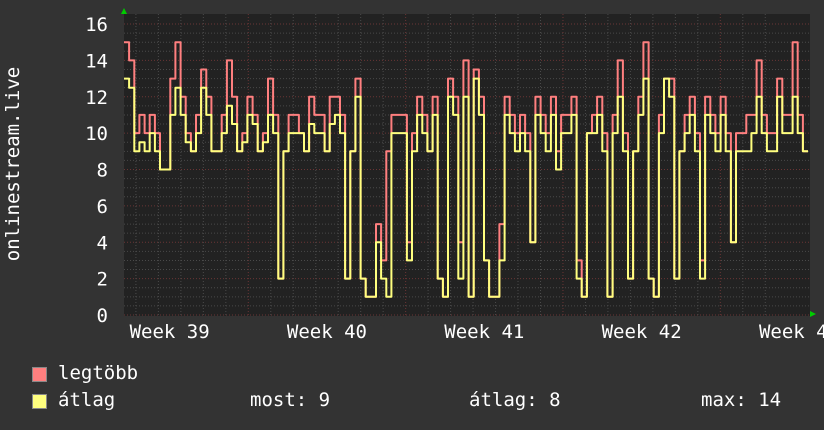 This screenshot has height=430, width=824. Describe the element at coordinates (96, 98) in the screenshot. I see `y-tick-label: 12` at that location.